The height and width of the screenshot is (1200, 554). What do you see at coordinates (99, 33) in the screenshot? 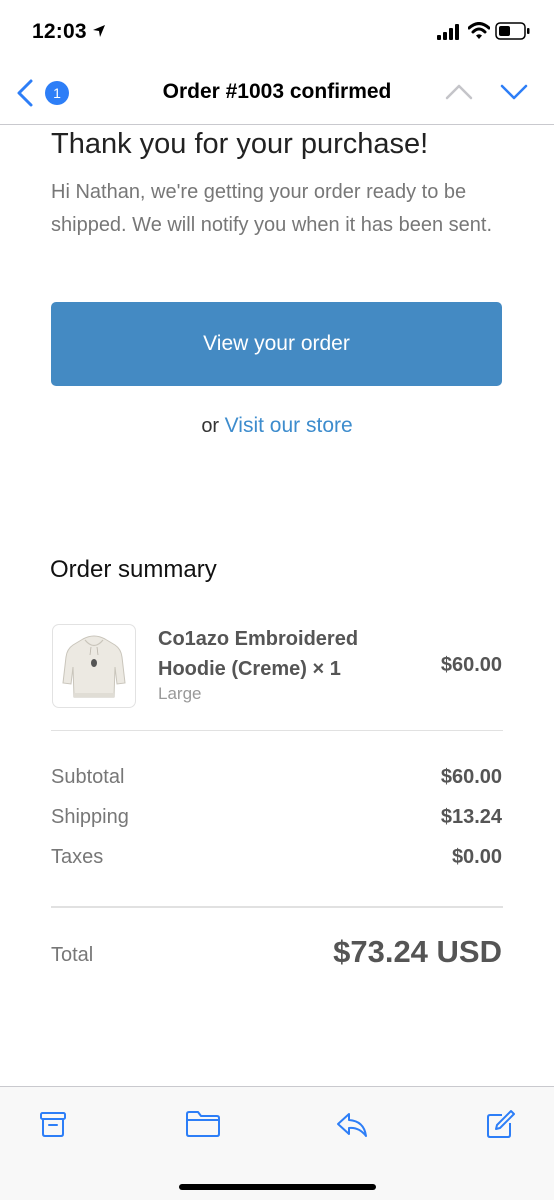
I see `location-arrow-icon` at bounding box center [99, 33].